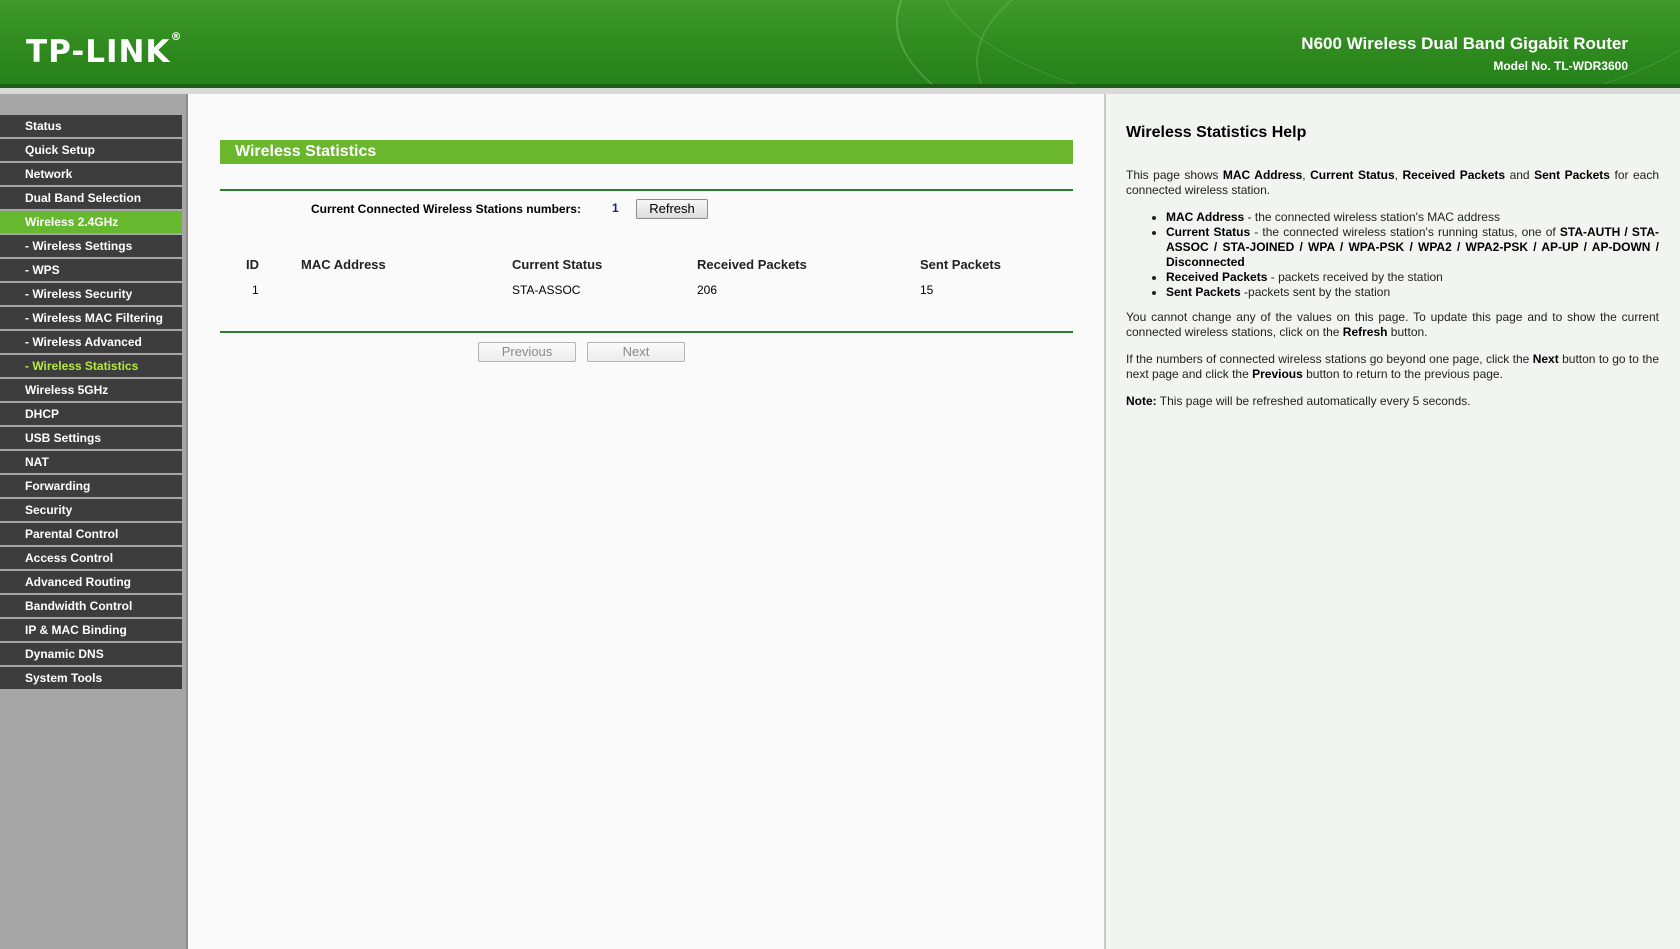 Image resolution: width=1680 pixels, height=949 pixels. I want to click on menu-item-wireless-statistics: - Wireless Statistics, so click(91, 366).